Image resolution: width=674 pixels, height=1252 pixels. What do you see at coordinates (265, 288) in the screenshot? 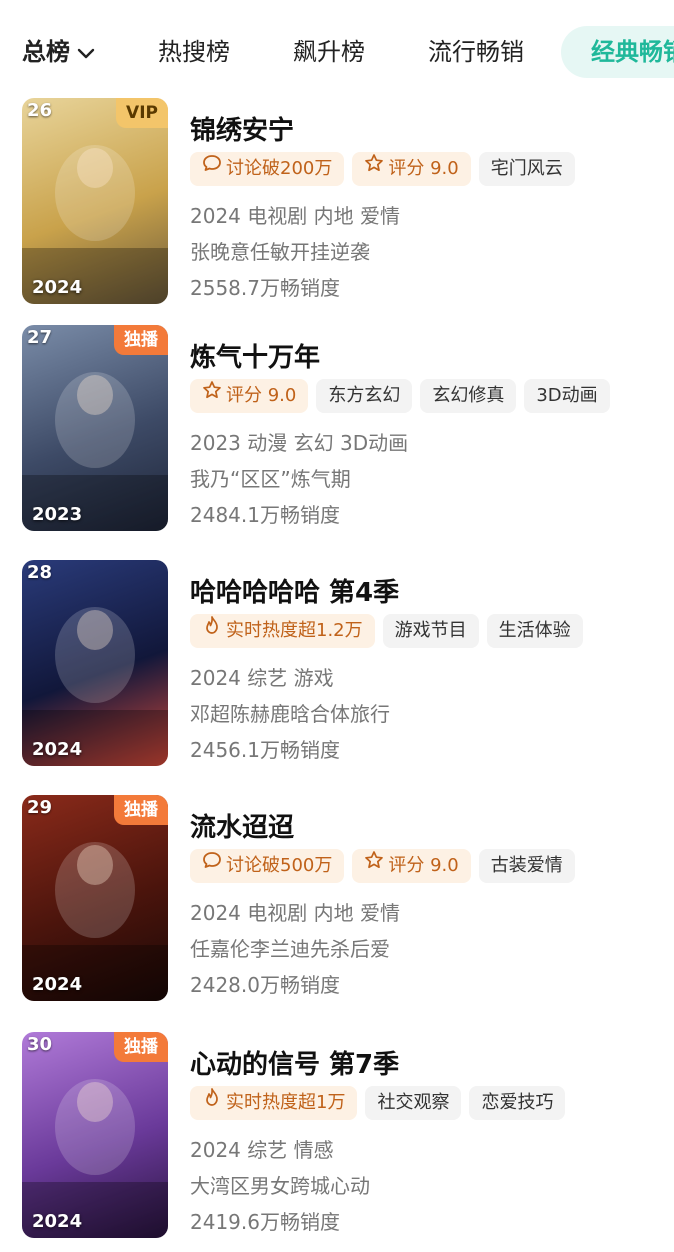
I see `item-sales: 2558.7万畅销度` at bounding box center [265, 288].